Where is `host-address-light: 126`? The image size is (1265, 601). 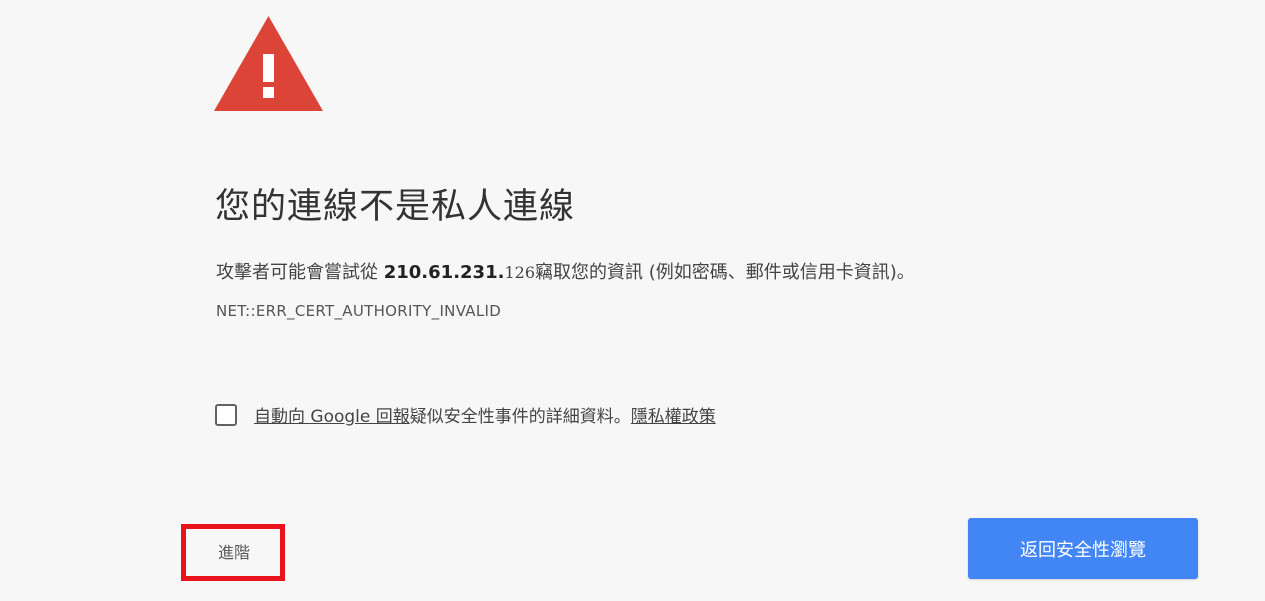 host-address-light: 126 is located at coordinates (519, 272).